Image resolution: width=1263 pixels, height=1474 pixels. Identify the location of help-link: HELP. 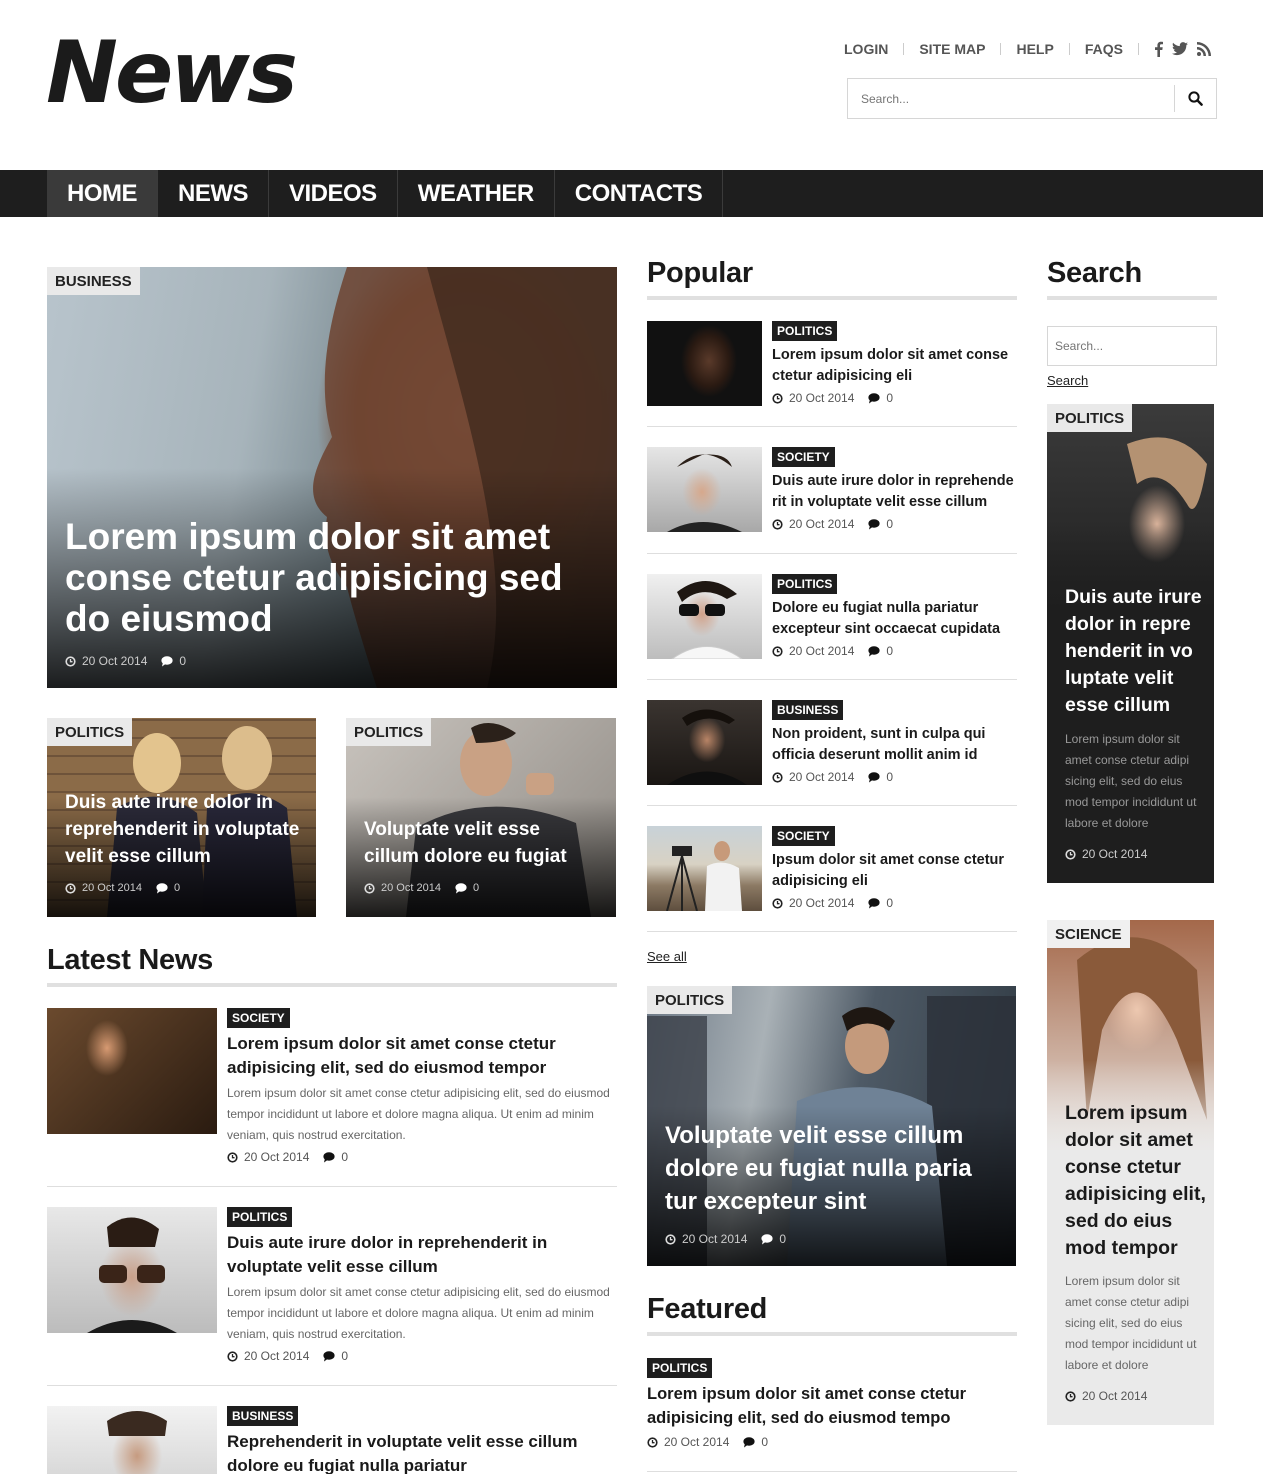
(1034, 49).